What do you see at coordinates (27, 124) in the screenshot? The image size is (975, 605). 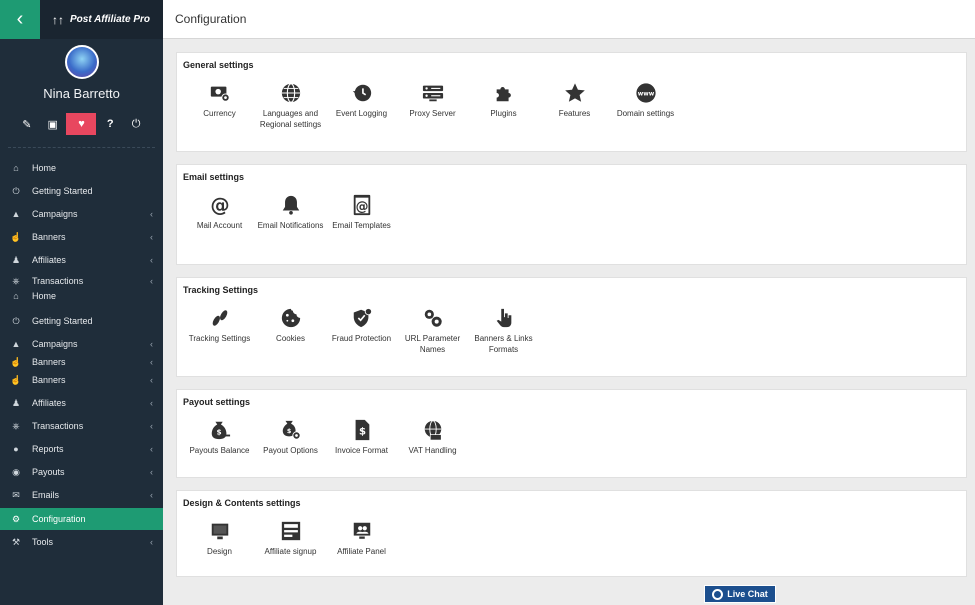 I see `pencil-icon: ✎` at bounding box center [27, 124].